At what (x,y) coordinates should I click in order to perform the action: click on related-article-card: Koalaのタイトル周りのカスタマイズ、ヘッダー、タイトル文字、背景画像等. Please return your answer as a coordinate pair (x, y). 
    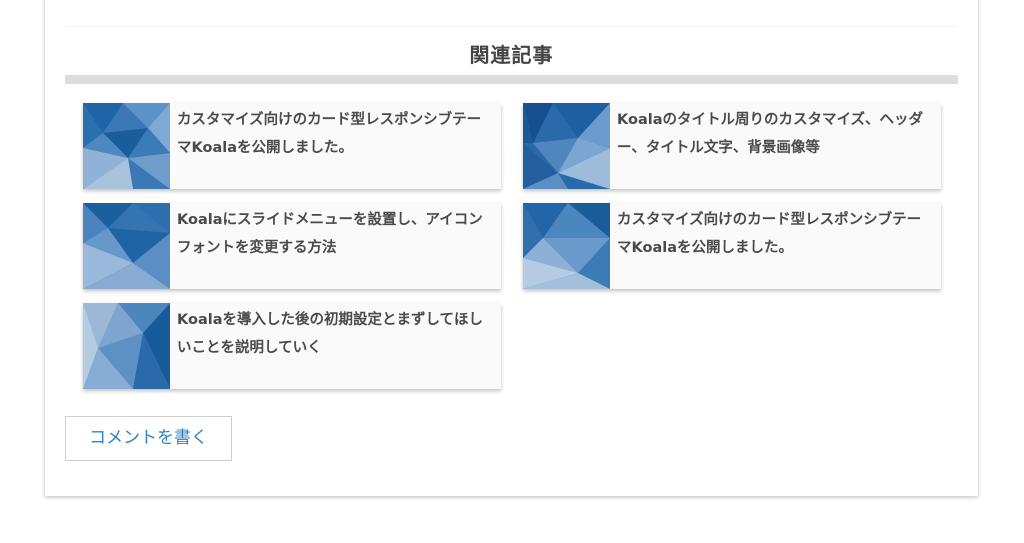
    Looking at the image, I should click on (732, 146).